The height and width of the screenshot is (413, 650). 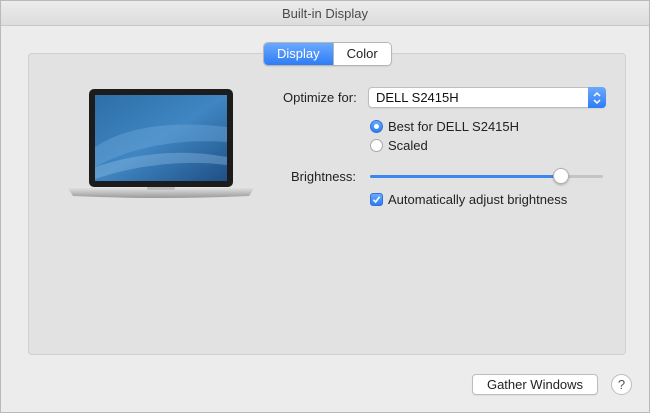 I want to click on optimize-for-value: DELL S2415H, so click(x=417, y=97).